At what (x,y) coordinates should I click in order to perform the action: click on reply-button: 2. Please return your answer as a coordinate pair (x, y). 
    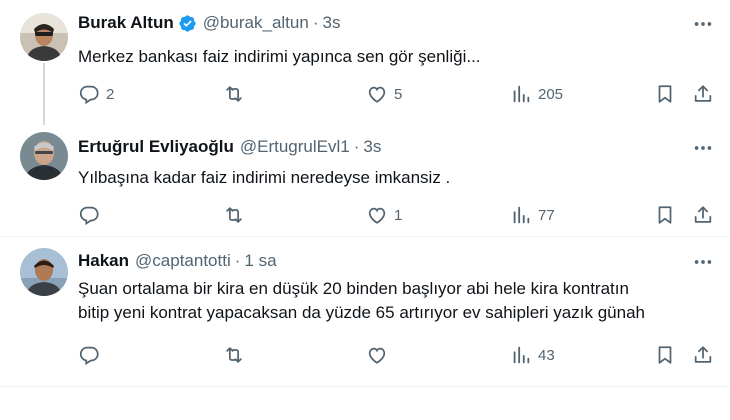
    Looking at the image, I should click on (96, 94).